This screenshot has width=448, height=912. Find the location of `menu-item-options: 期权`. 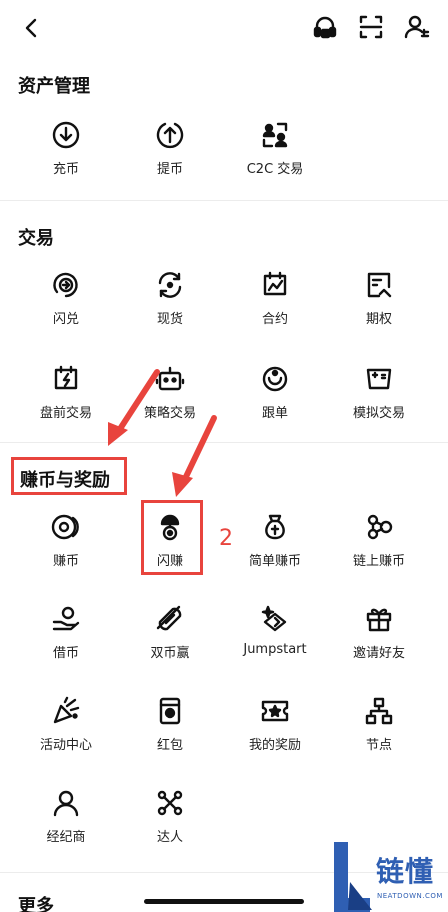

menu-item-options: 期权 is located at coordinates (379, 305).